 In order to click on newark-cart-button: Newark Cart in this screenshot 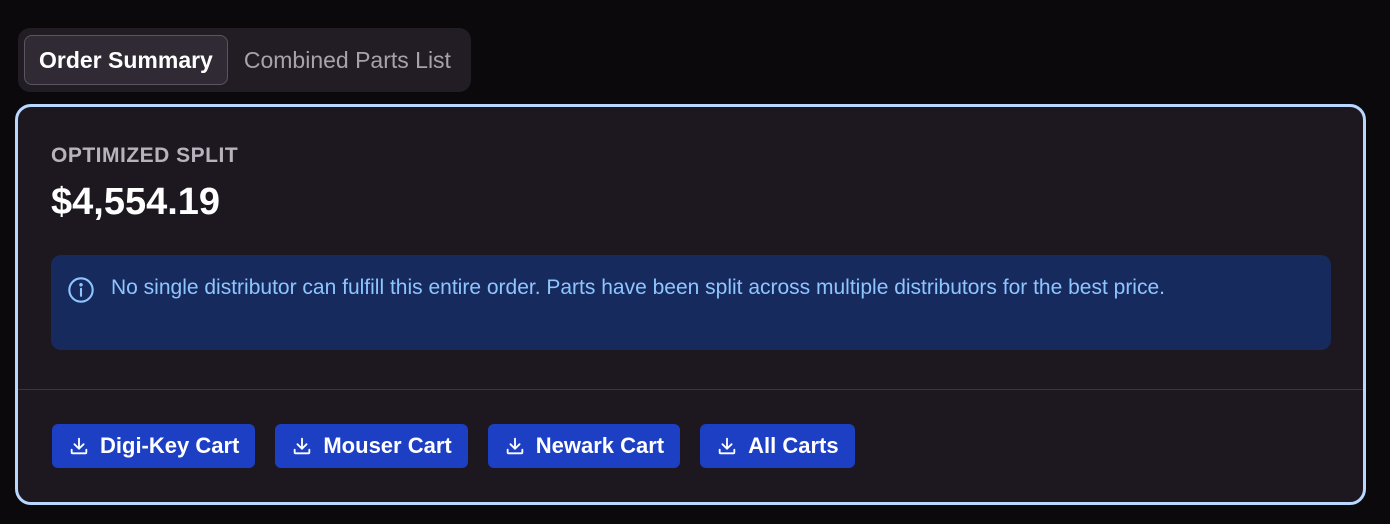, I will do `click(584, 446)`.